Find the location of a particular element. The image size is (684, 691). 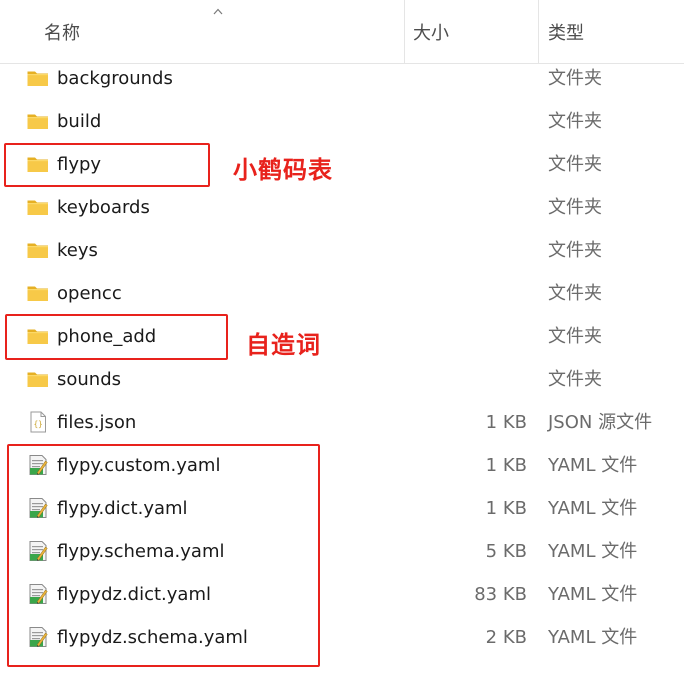

column-header-size: 大小 is located at coordinates (471, 32).